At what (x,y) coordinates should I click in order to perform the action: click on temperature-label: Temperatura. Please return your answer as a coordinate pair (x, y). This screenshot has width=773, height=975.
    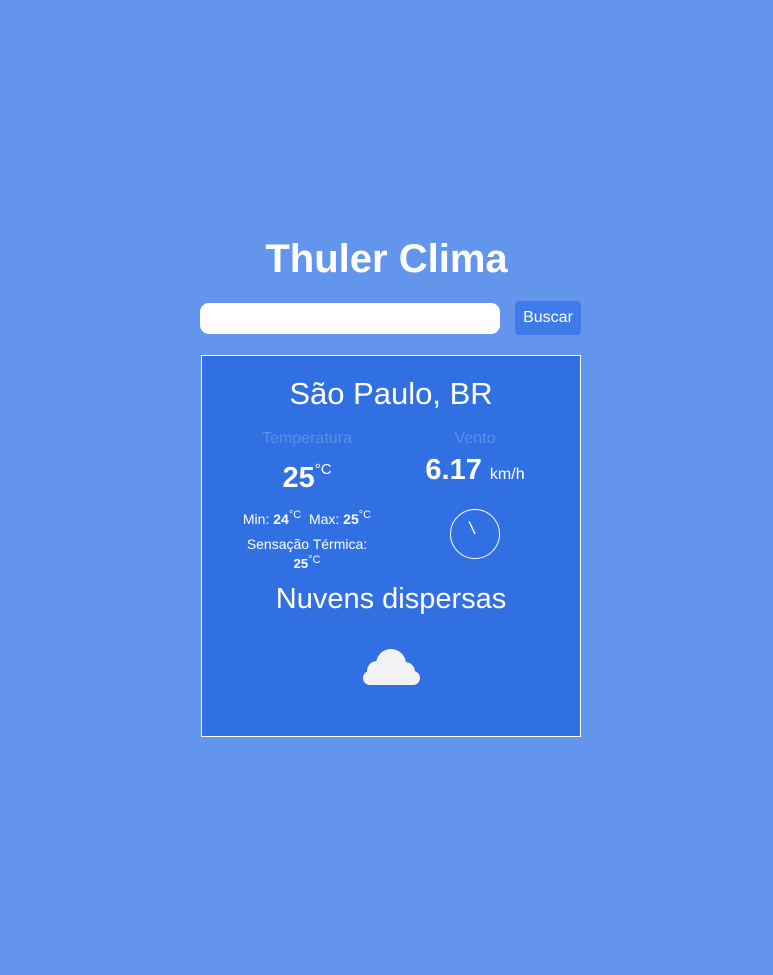
    Looking at the image, I should click on (307, 438).